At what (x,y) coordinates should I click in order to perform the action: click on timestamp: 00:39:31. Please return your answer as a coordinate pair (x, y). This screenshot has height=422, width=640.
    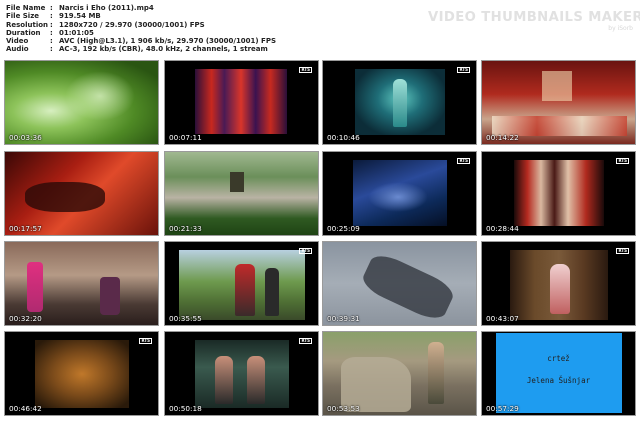
    Looking at the image, I should click on (343, 318).